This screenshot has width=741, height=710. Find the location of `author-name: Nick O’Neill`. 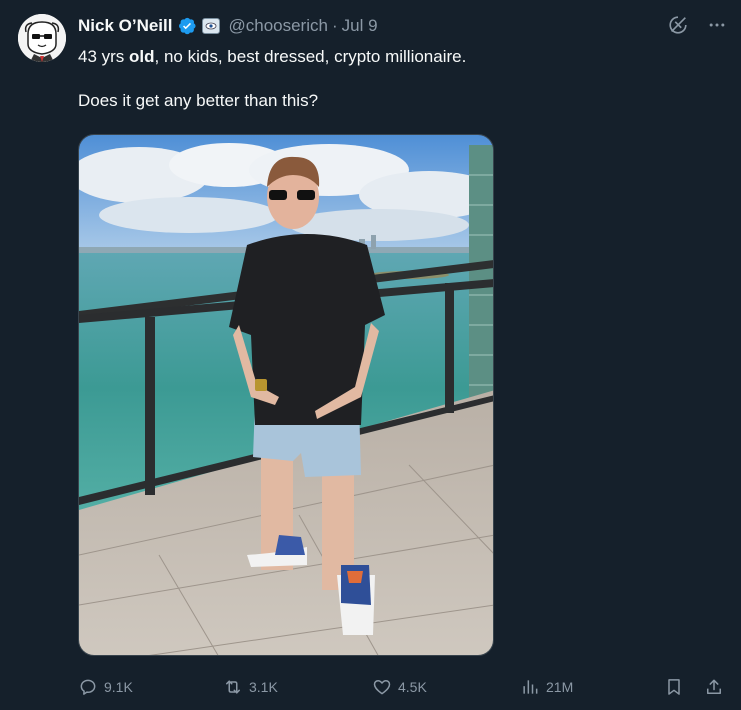

author-name: Nick O’Neill is located at coordinates (125, 26).